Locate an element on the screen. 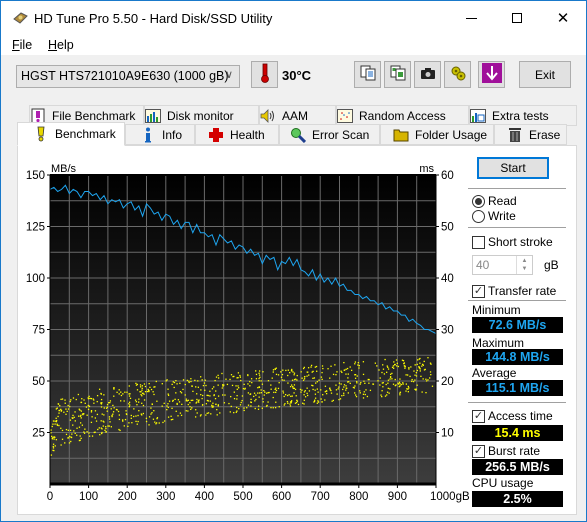 The height and width of the screenshot is (522, 587). transfer-rate-checkbox-box: ✓ is located at coordinates (478, 291).